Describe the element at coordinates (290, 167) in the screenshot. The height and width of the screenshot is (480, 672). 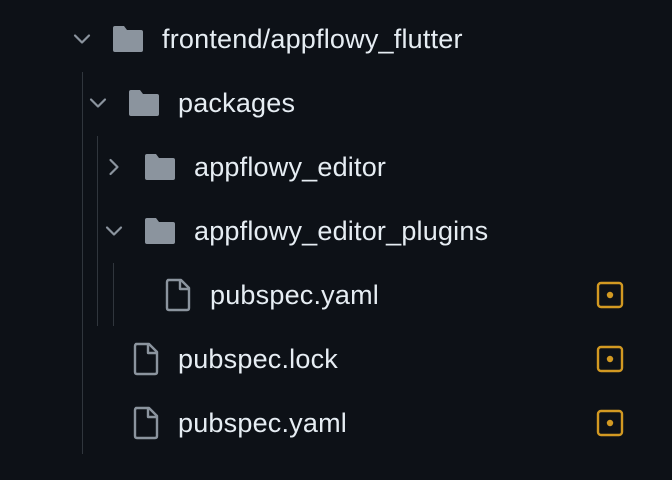
I see `tree-item-label: appflowy_editor` at that location.